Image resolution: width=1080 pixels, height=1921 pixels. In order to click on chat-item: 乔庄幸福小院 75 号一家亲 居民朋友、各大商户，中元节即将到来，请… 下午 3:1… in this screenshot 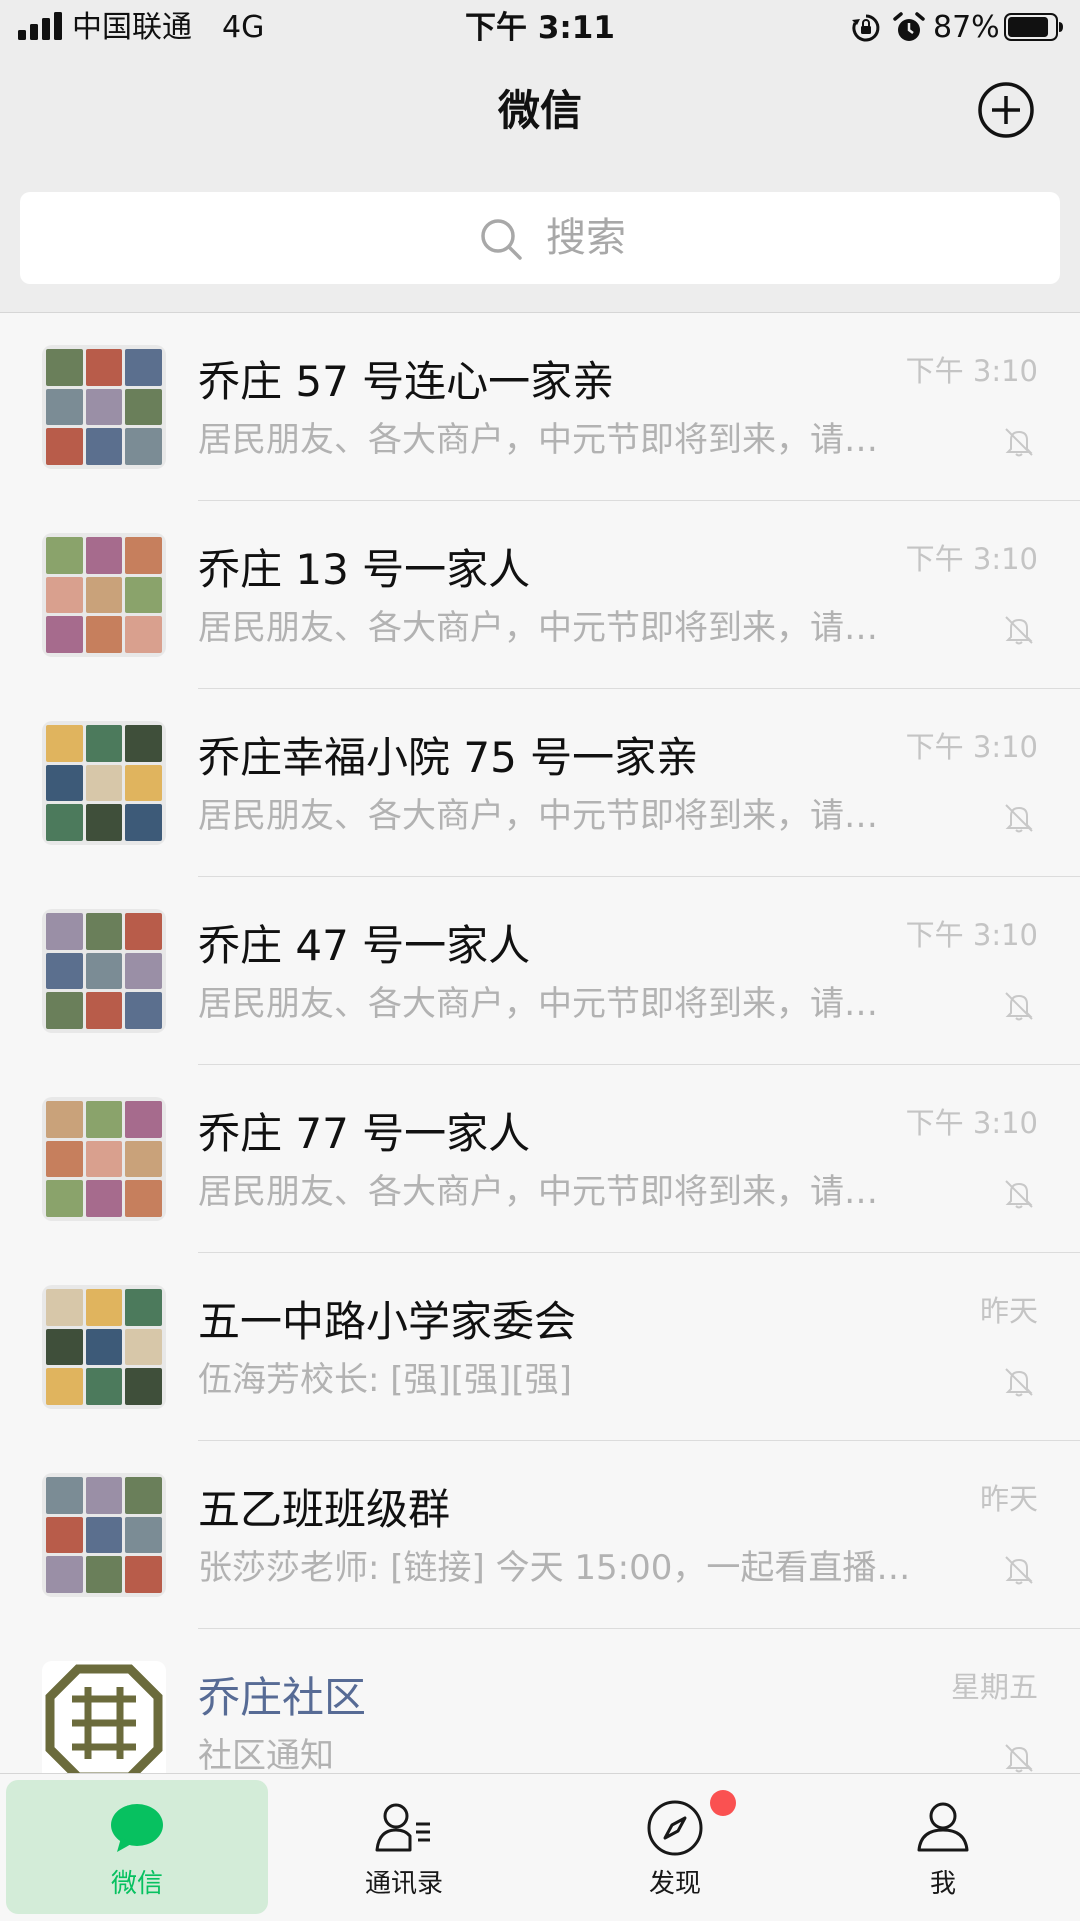, I will do `click(540, 783)`.